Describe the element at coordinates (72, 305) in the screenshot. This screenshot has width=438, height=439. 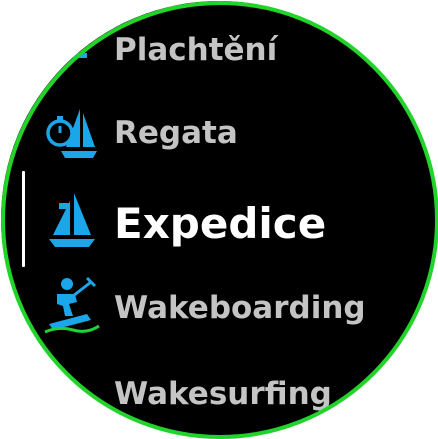
I see `wakeboarding-icon` at that location.